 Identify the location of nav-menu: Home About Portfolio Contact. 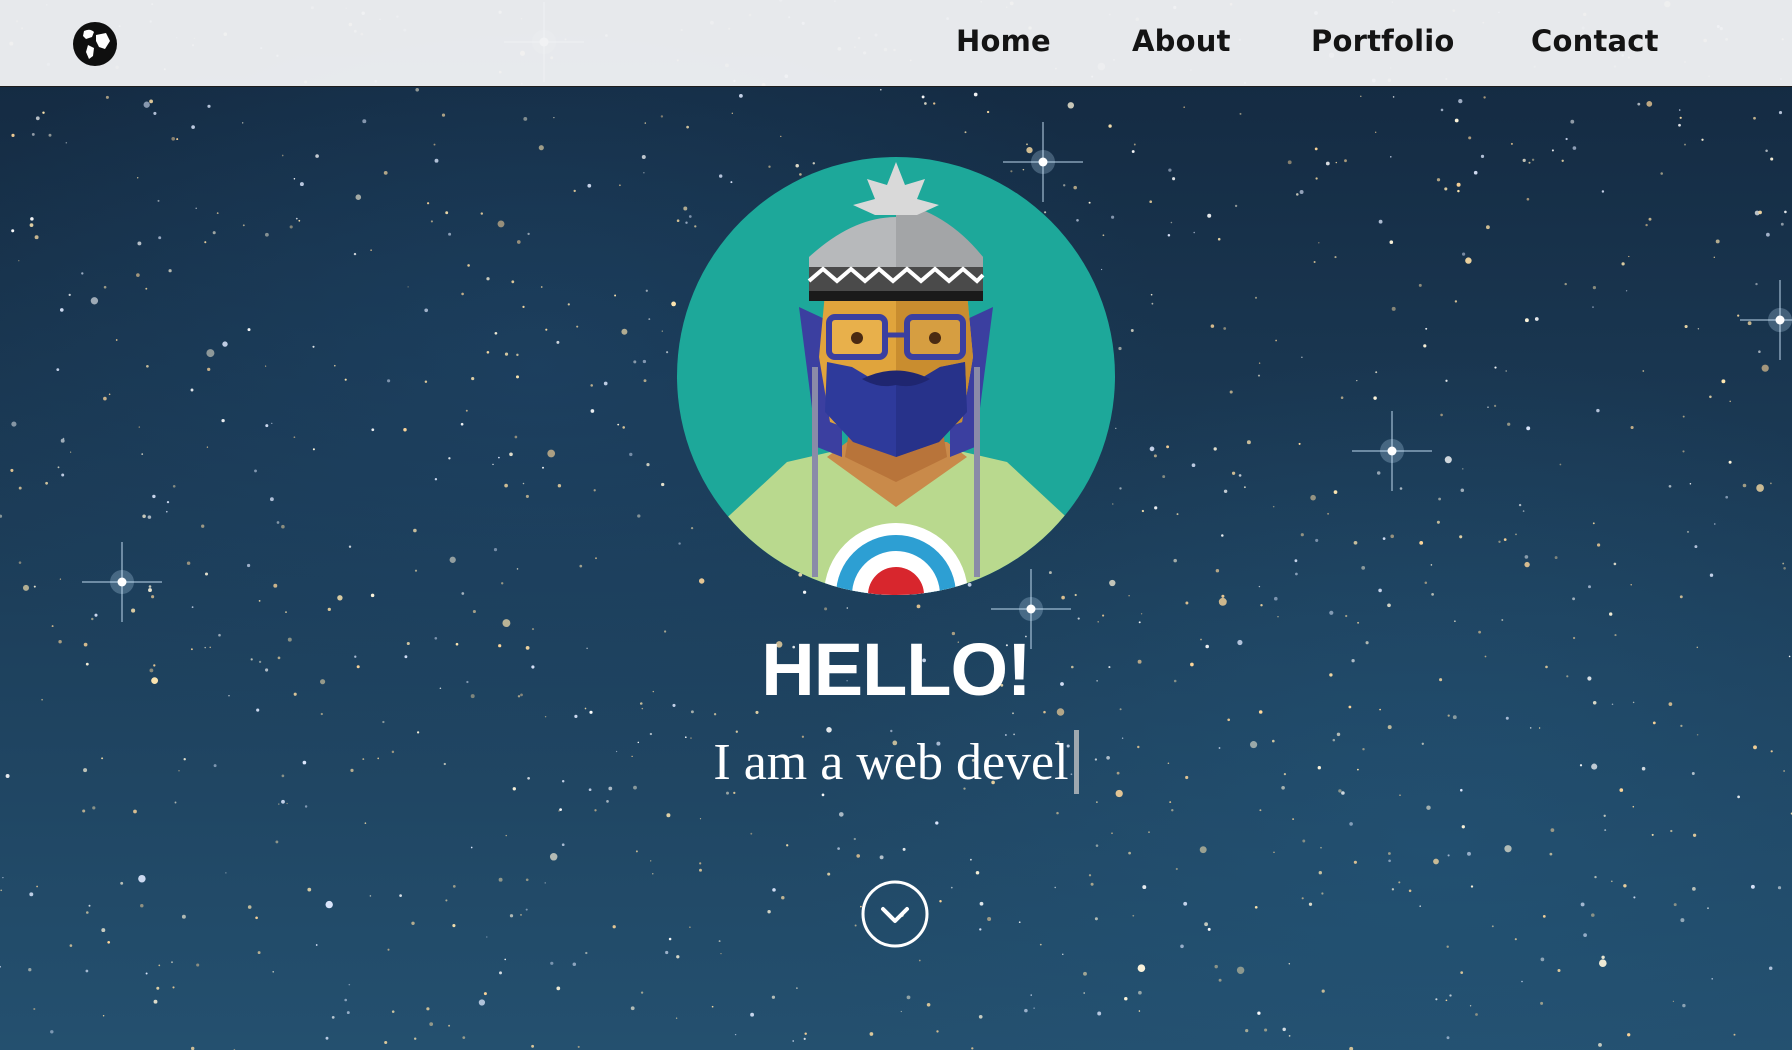
(896, 43).